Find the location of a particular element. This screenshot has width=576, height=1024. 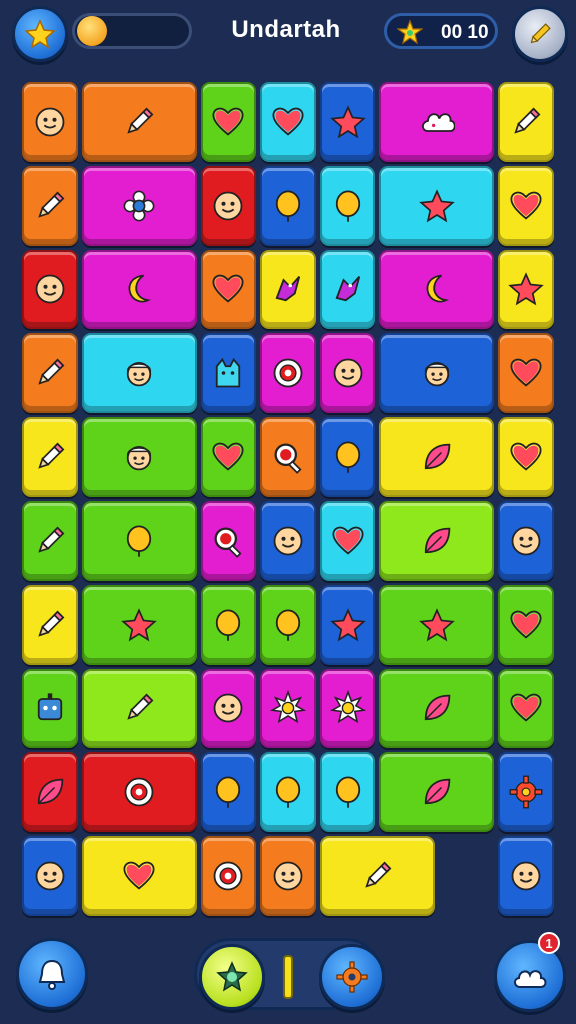

star-icon is located at coordinates (347, 122).